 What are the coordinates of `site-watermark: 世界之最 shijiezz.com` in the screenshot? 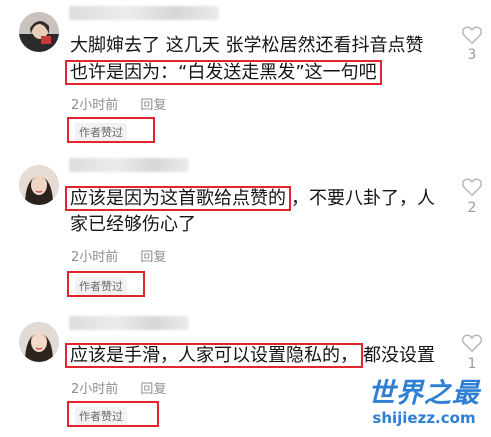 It's located at (424, 402).